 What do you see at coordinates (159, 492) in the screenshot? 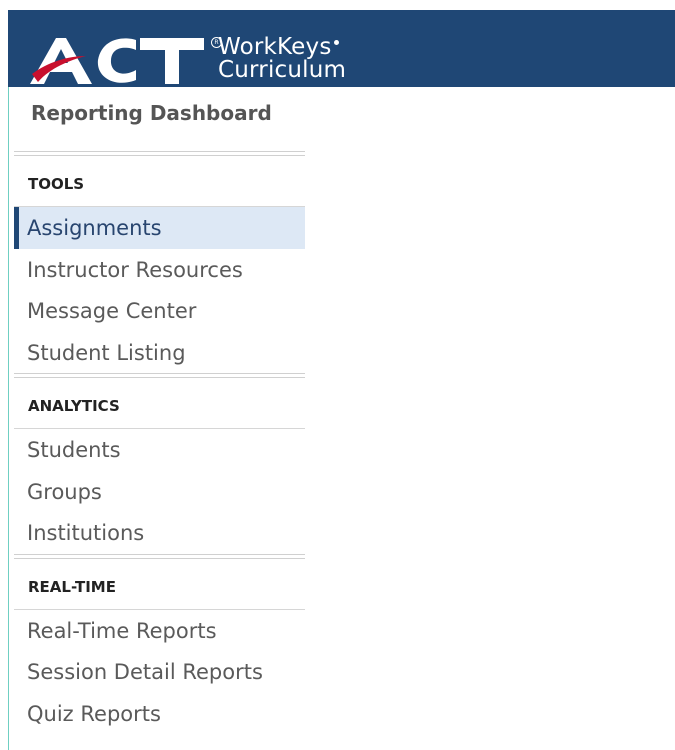
I see `sidebar-item-groups: Groups` at bounding box center [159, 492].